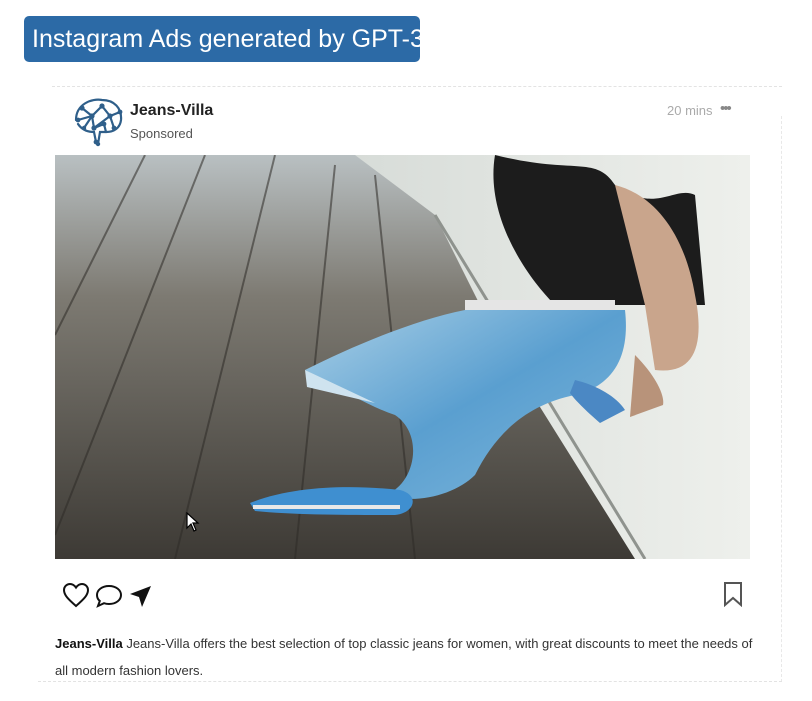  What do you see at coordinates (224, 39) in the screenshot?
I see `page-title-banner: Instagram Ads generated by GPT-3` at bounding box center [224, 39].